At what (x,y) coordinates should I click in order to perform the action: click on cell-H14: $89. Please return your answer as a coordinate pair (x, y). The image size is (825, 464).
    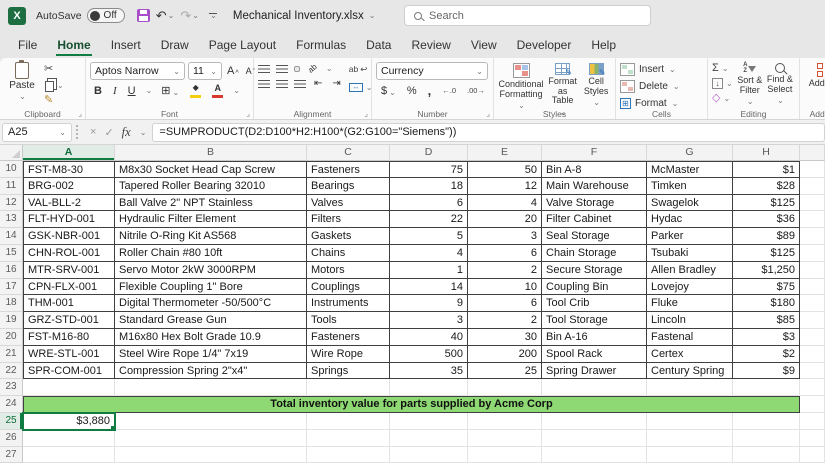
    Looking at the image, I should click on (766, 236).